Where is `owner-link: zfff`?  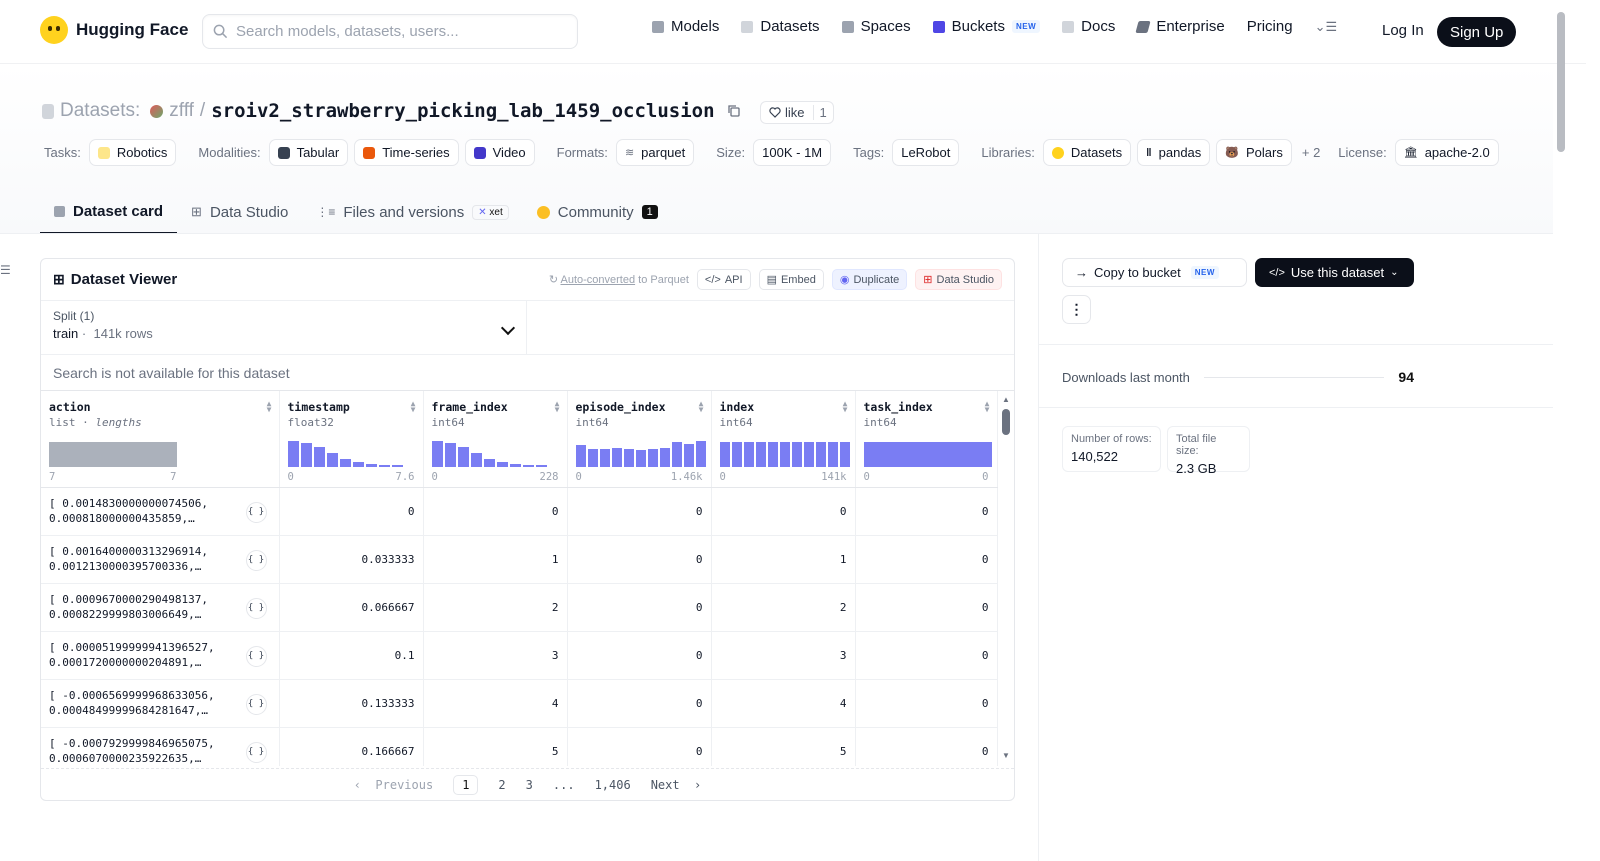
owner-link: zfff is located at coordinates (181, 111).